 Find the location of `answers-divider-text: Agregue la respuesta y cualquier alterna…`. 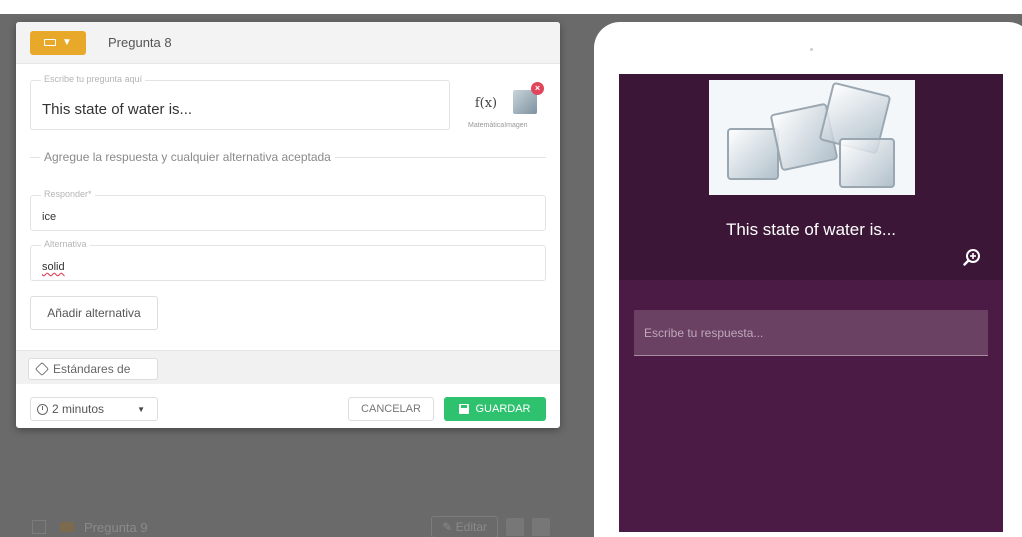

answers-divider-text: Agregue la respuesta y cualquier alterna… is located at coordinates (187, 157).